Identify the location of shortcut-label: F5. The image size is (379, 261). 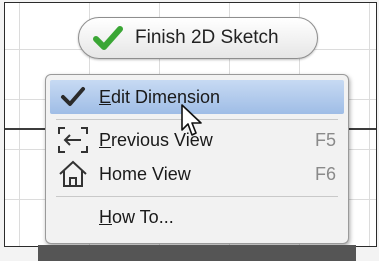
(325, 139).